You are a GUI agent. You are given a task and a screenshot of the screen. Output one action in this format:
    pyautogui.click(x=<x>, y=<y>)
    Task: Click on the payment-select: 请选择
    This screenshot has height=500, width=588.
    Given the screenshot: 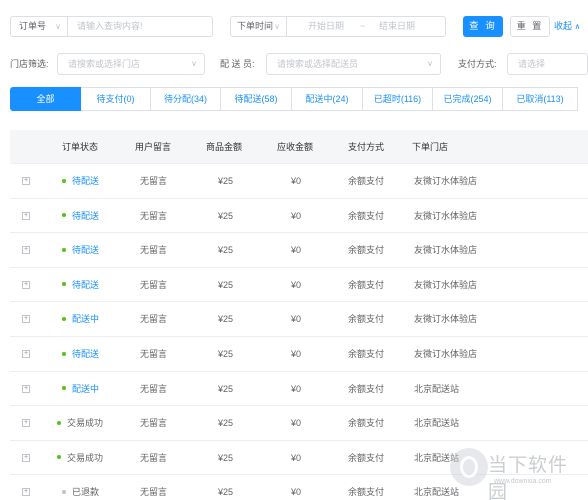 What is the action you would take?
    pyautogui.click(x=547, y=64)
    